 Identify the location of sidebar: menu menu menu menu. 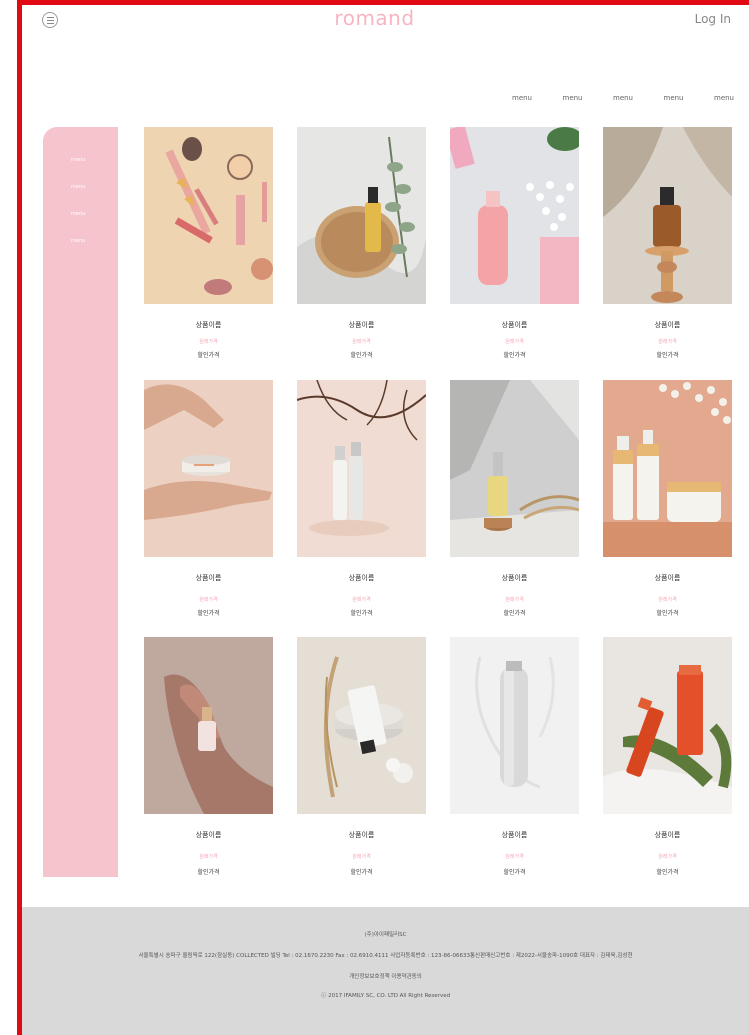
(80, 502).